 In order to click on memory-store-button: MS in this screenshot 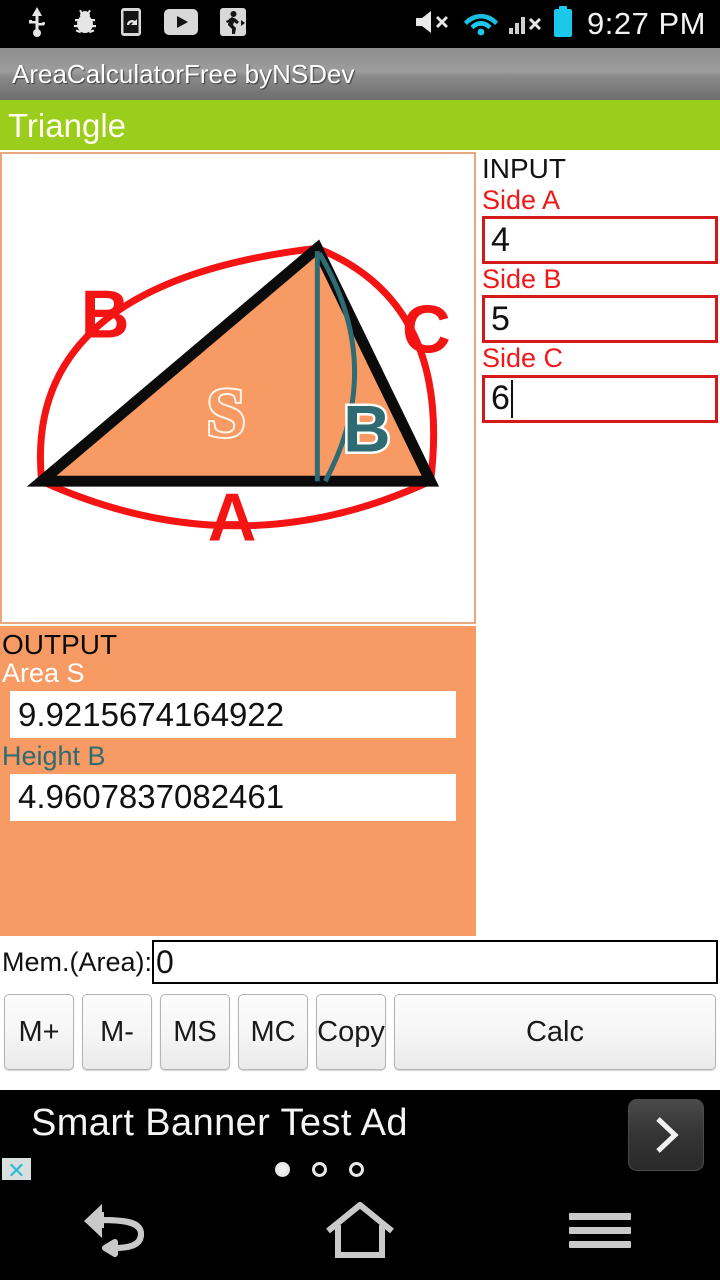, I will do `click(195, 1032)`.